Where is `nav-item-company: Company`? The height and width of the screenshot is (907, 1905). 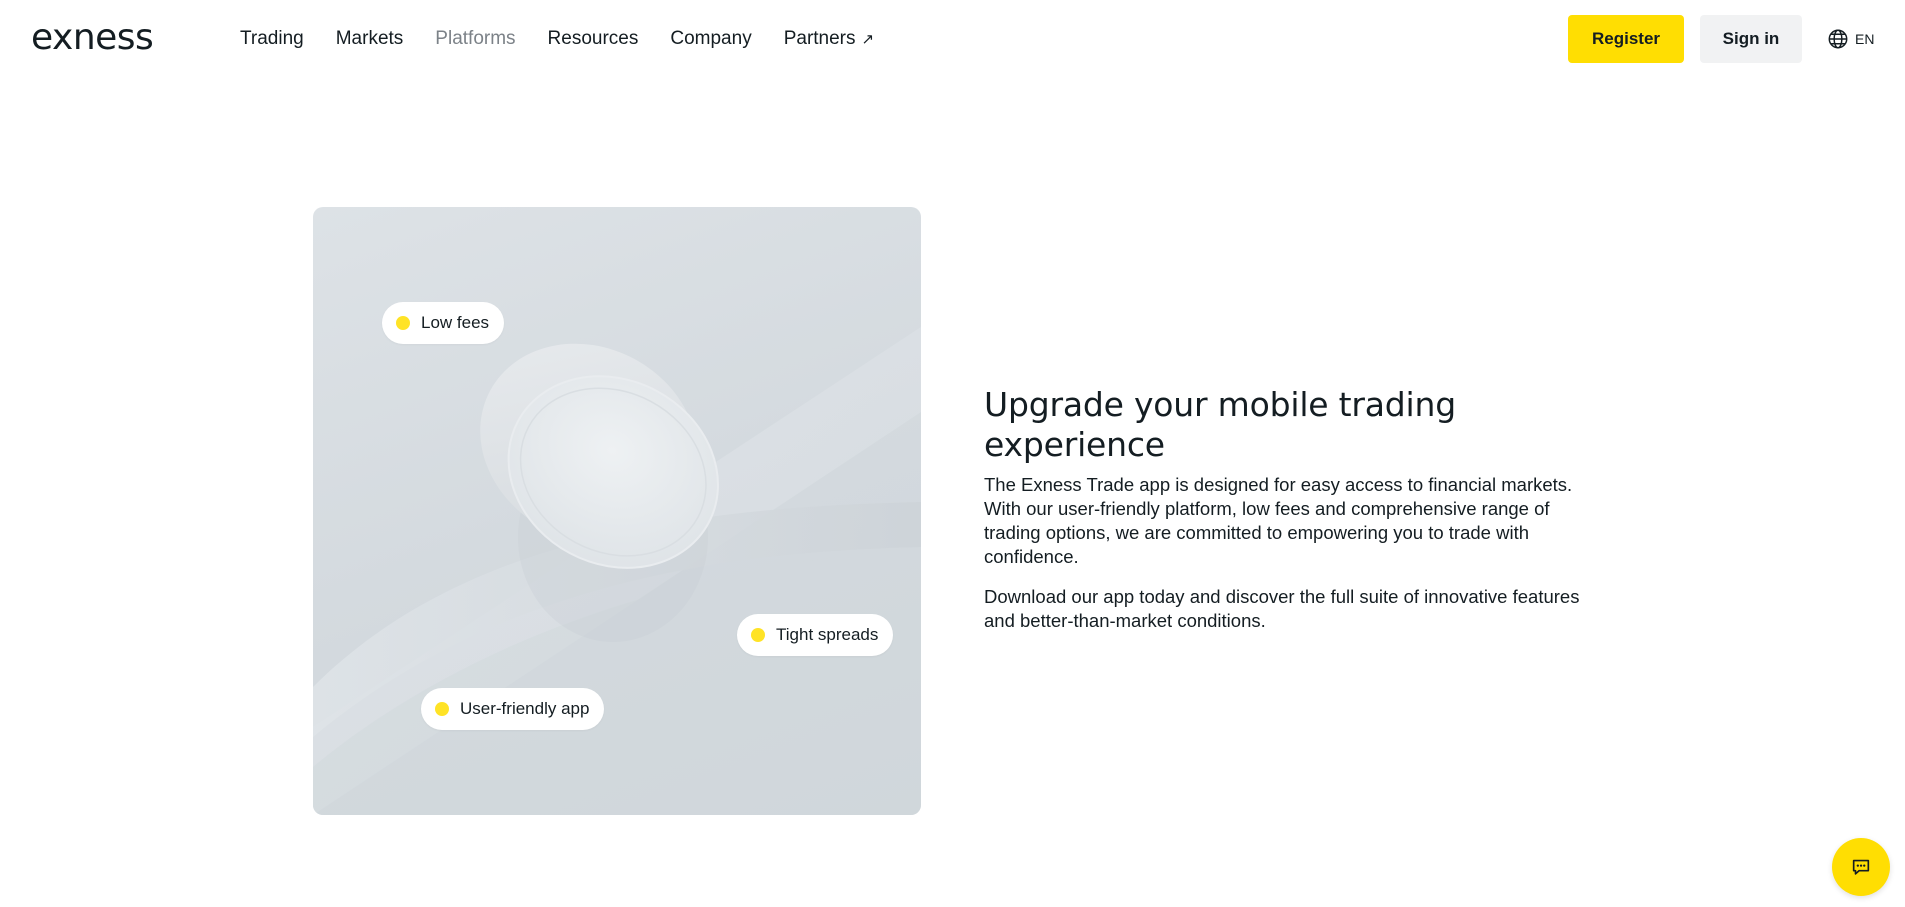
nav-item-company: Company is located at coordinates (710, 39).